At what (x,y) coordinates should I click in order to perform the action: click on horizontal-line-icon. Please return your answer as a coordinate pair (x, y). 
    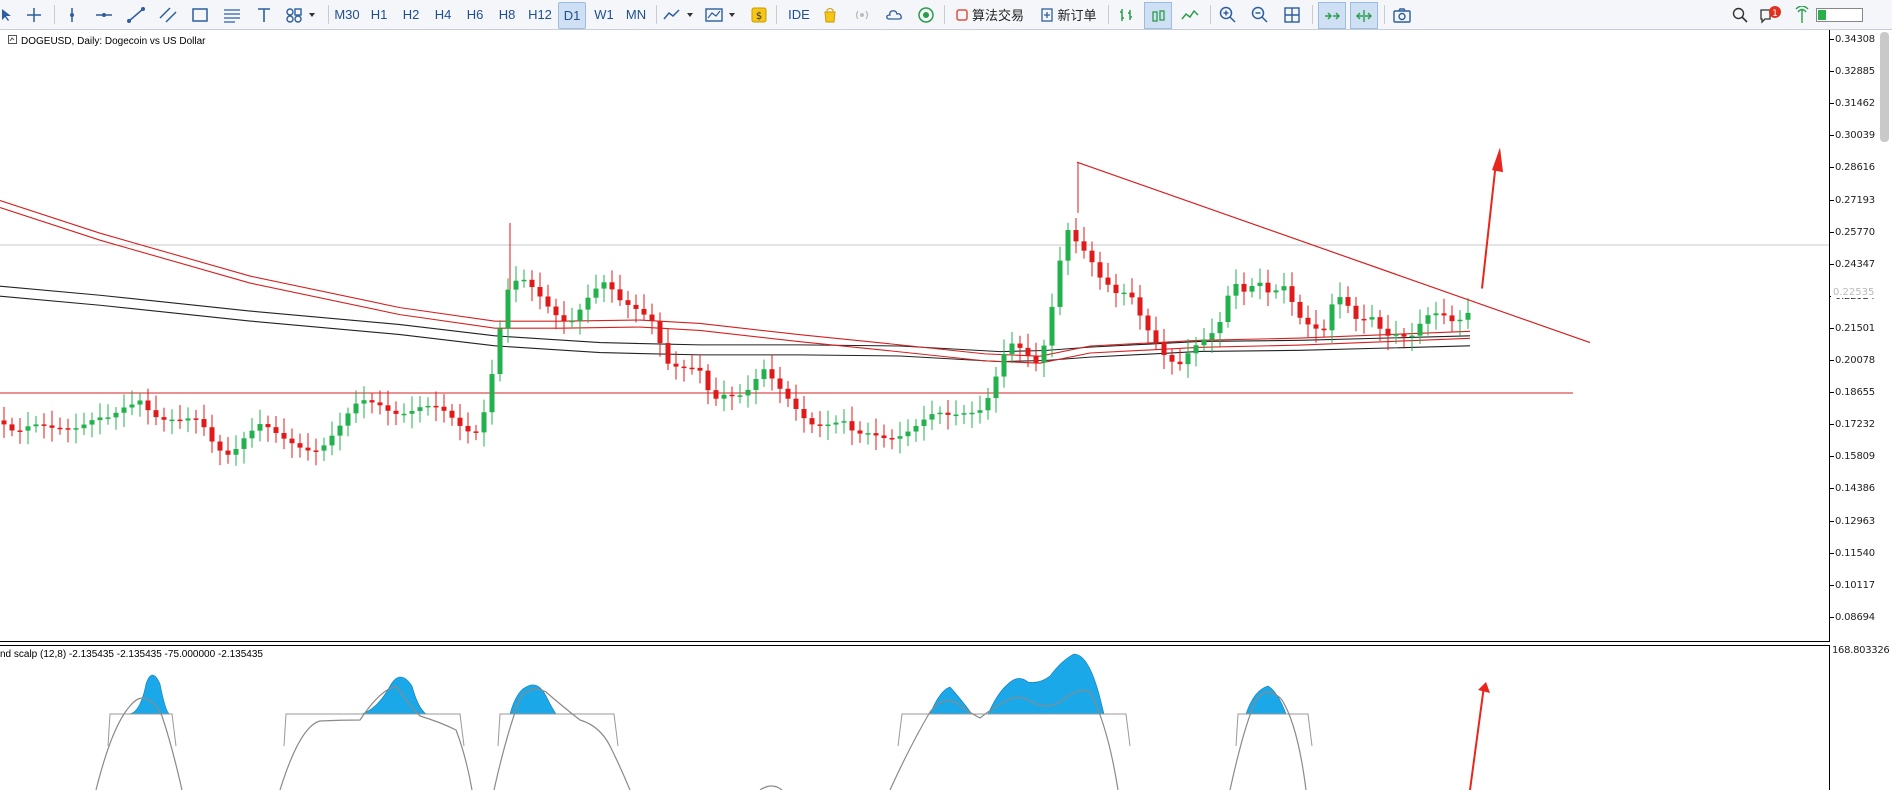
    Looking at the image, I should click on (104, 14).